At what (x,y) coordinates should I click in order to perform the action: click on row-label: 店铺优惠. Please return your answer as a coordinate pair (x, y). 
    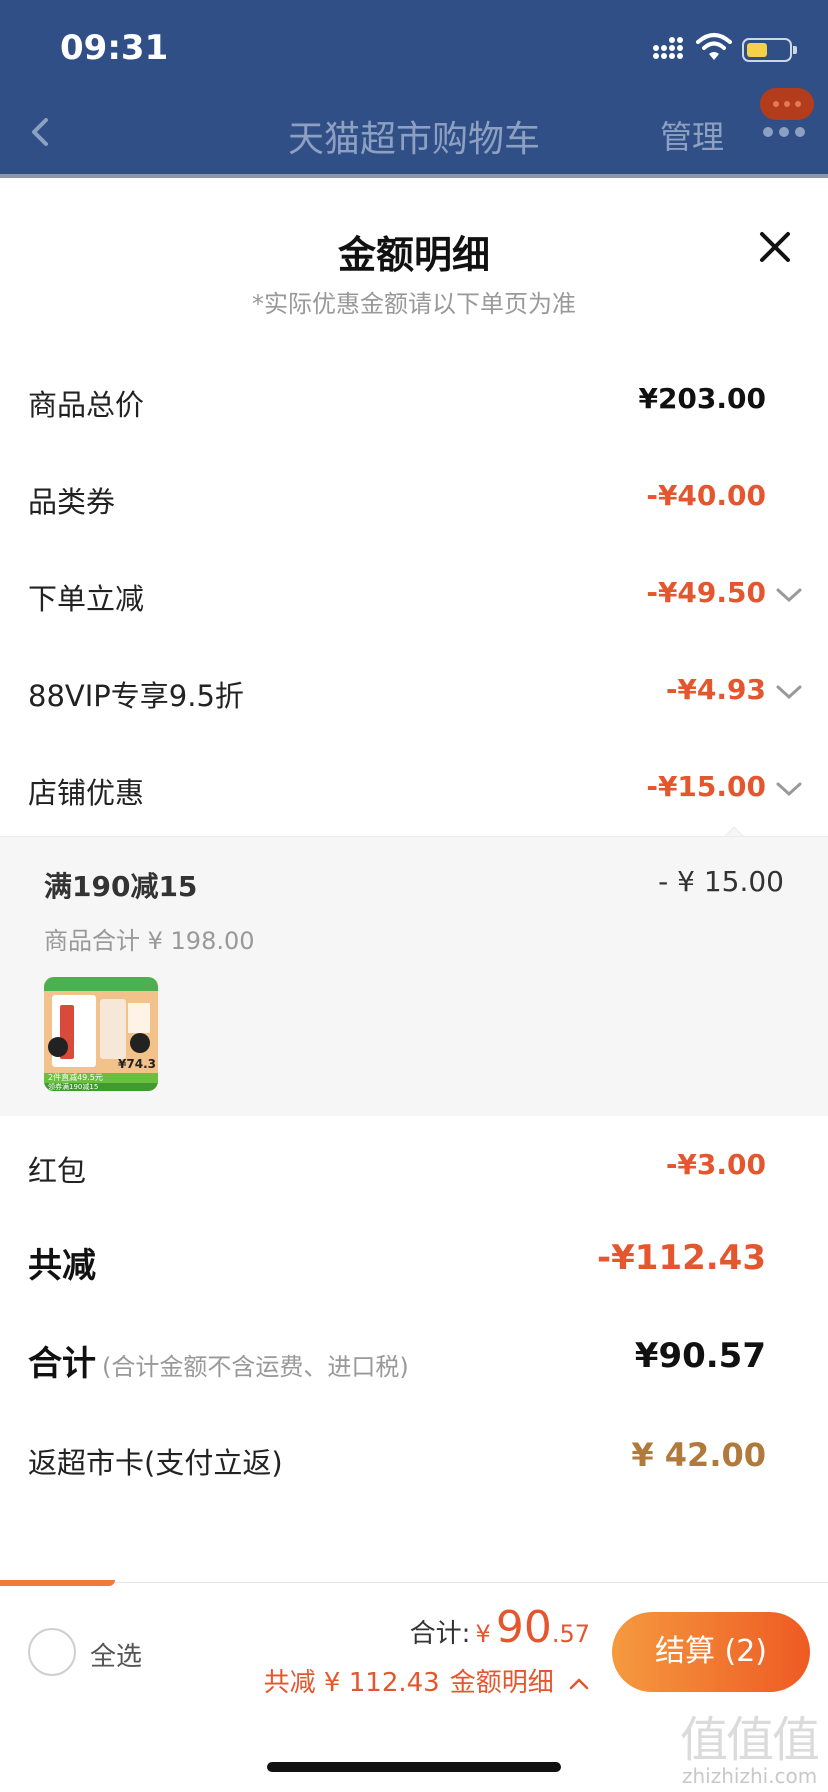
    Looking at the image, I should click on (86, 793).